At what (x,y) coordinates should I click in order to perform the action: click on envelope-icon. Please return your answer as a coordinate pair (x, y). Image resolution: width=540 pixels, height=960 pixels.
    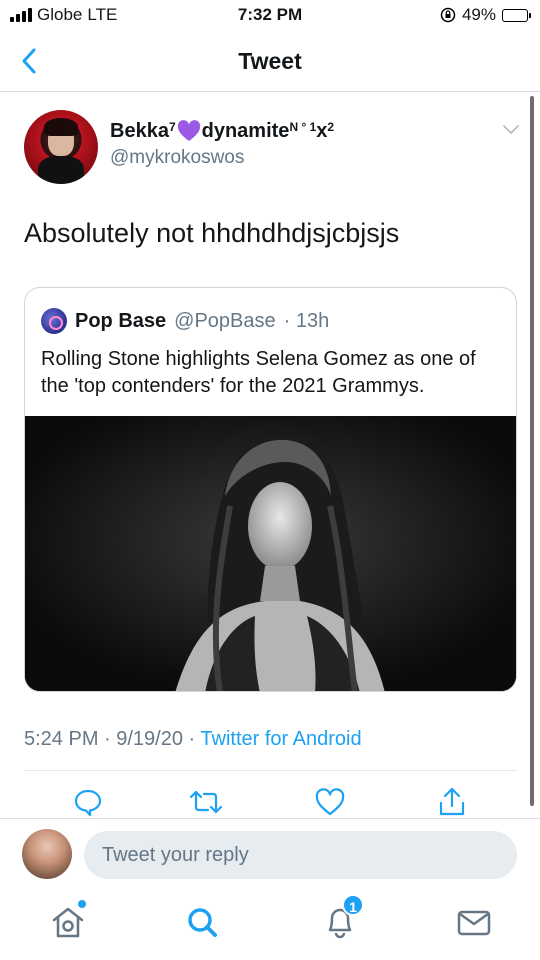
    Looking at the image, I should click on (474, 923).